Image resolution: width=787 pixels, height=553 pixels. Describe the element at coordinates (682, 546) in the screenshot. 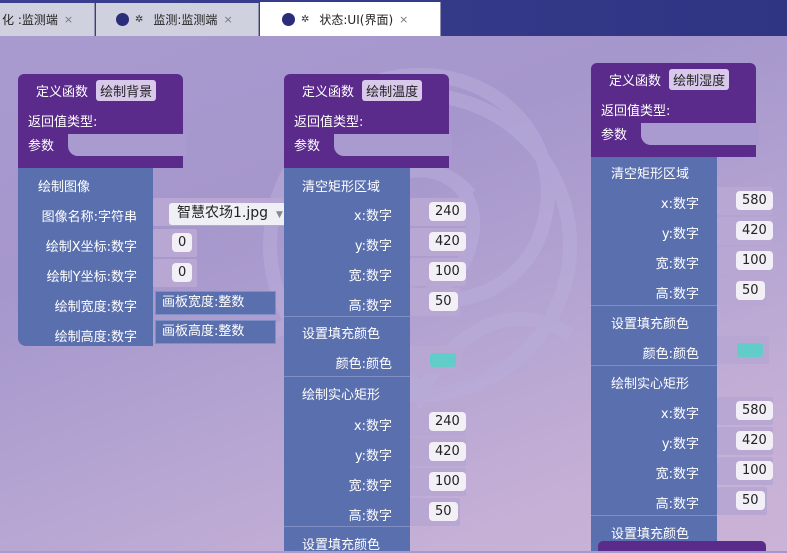

I see `block-scrollbar-stub` at that location.